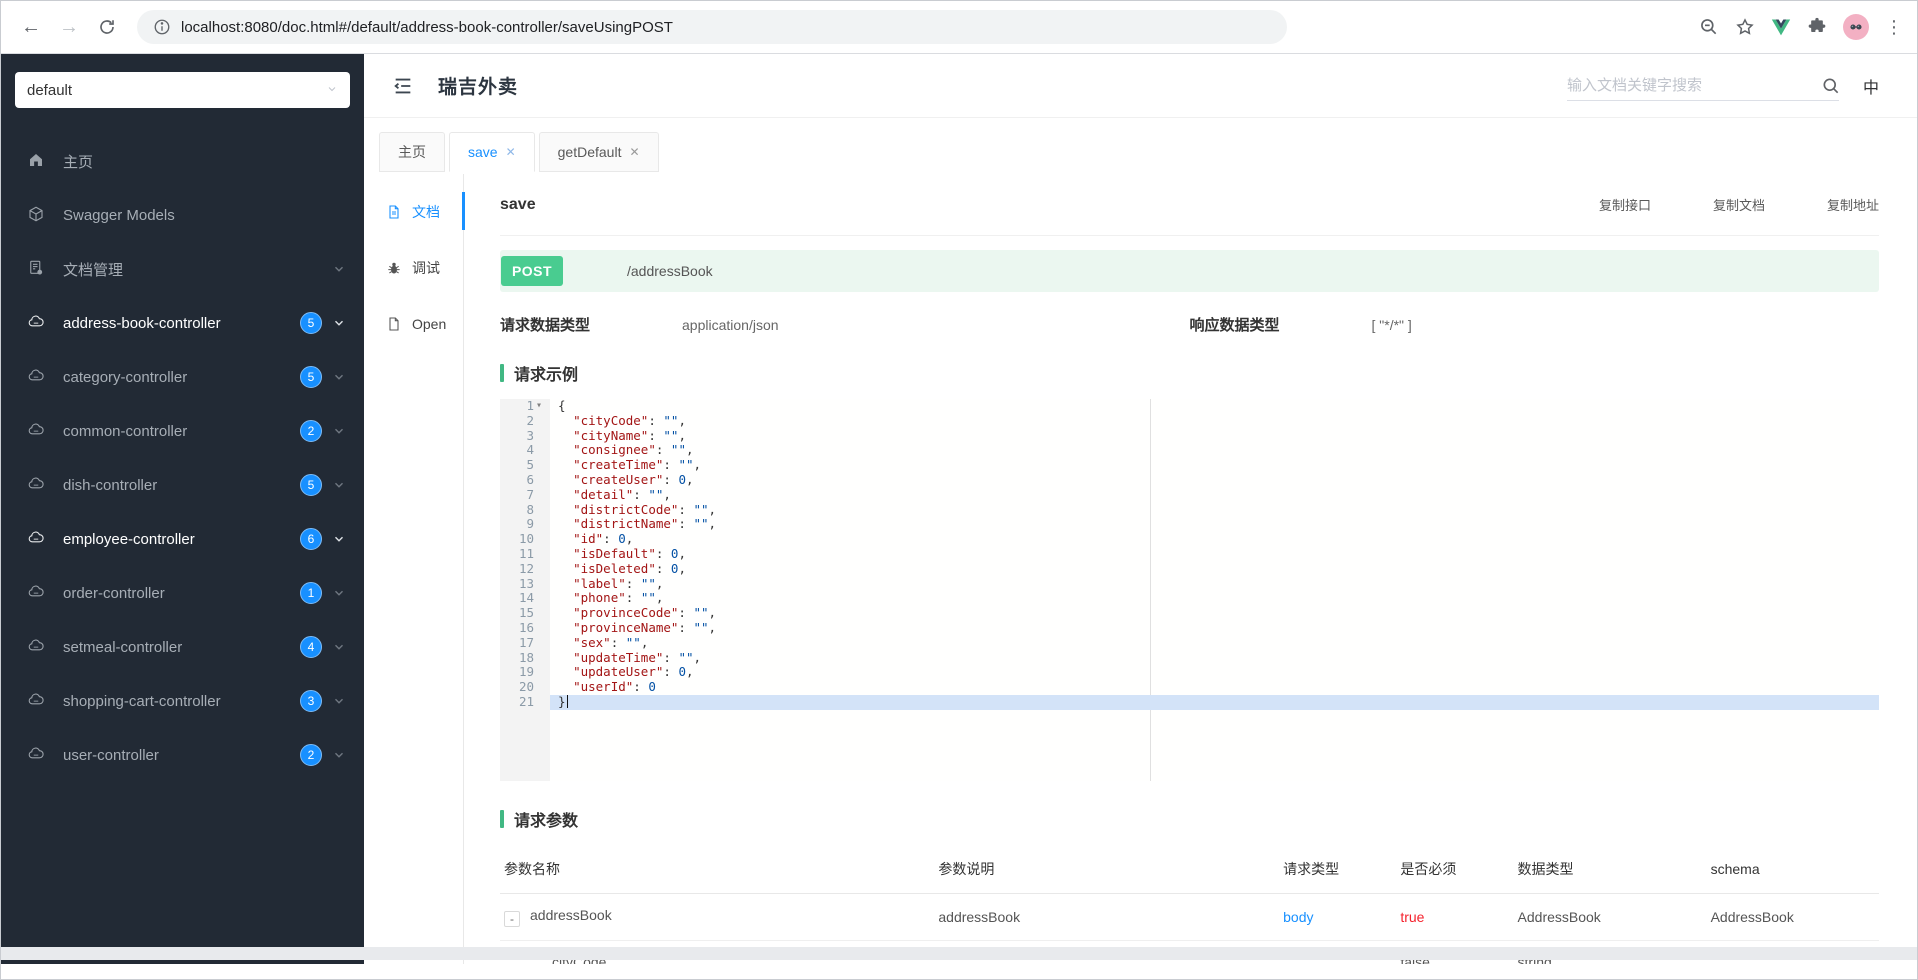  I want to click on code-text: }, so click(563, 701).